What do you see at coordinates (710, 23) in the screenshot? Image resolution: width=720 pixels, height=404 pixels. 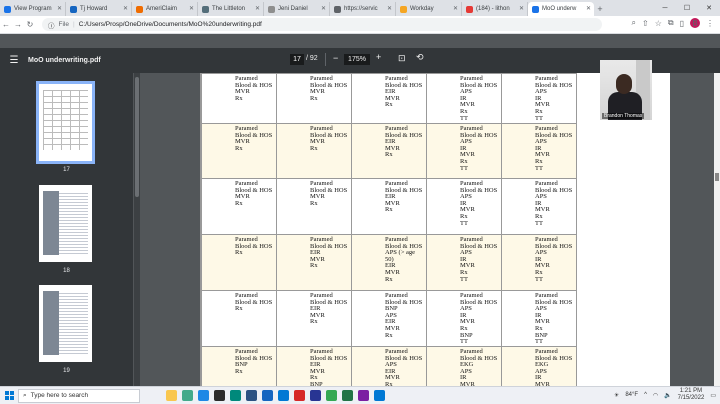 I see `kebab-menu-icon: ⋮` at bounding box center [710, 23].